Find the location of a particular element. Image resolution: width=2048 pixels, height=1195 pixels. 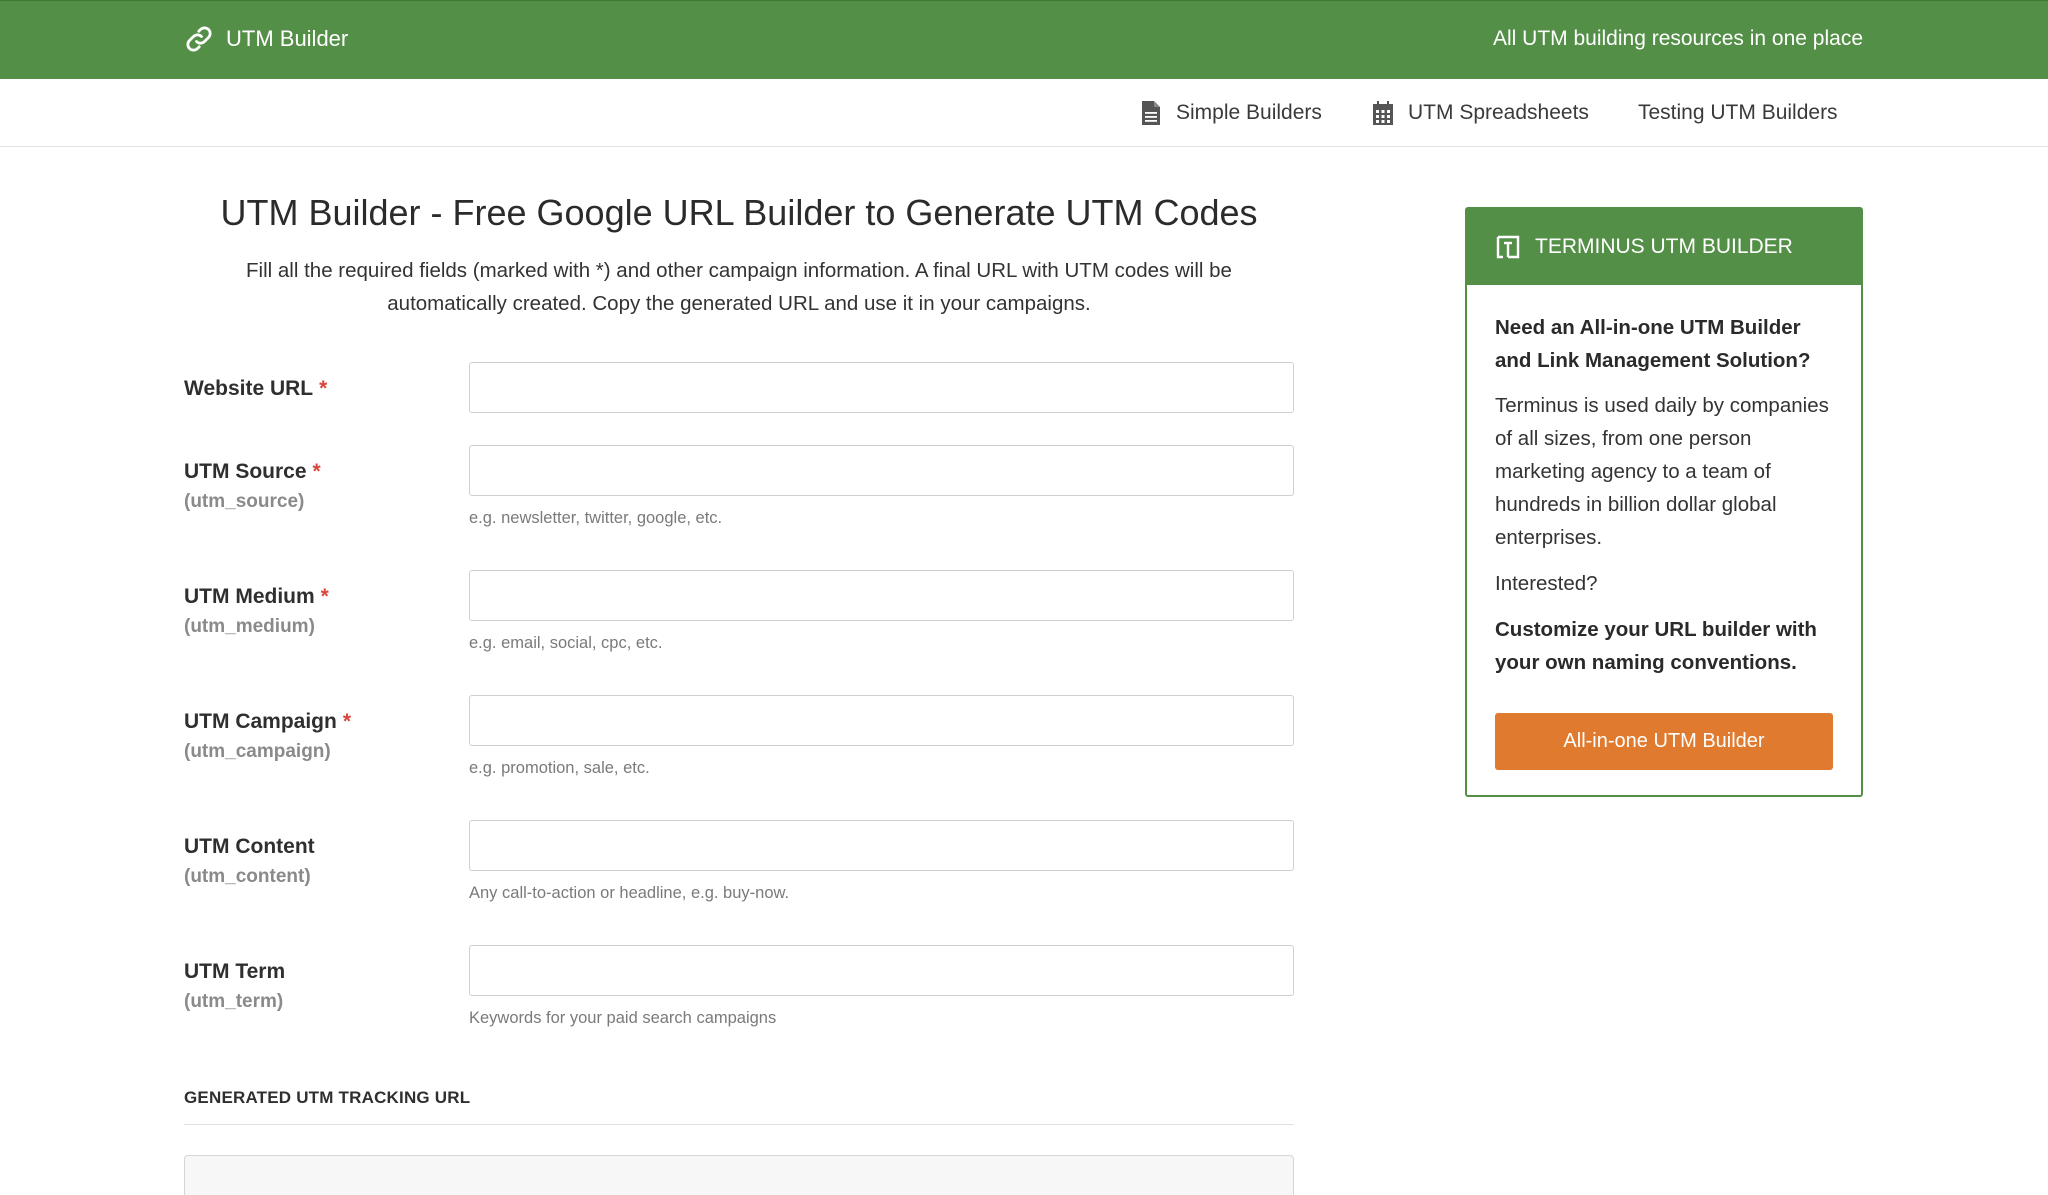

param-utm-content: (utm_content) is located at coordinates (247, 876).